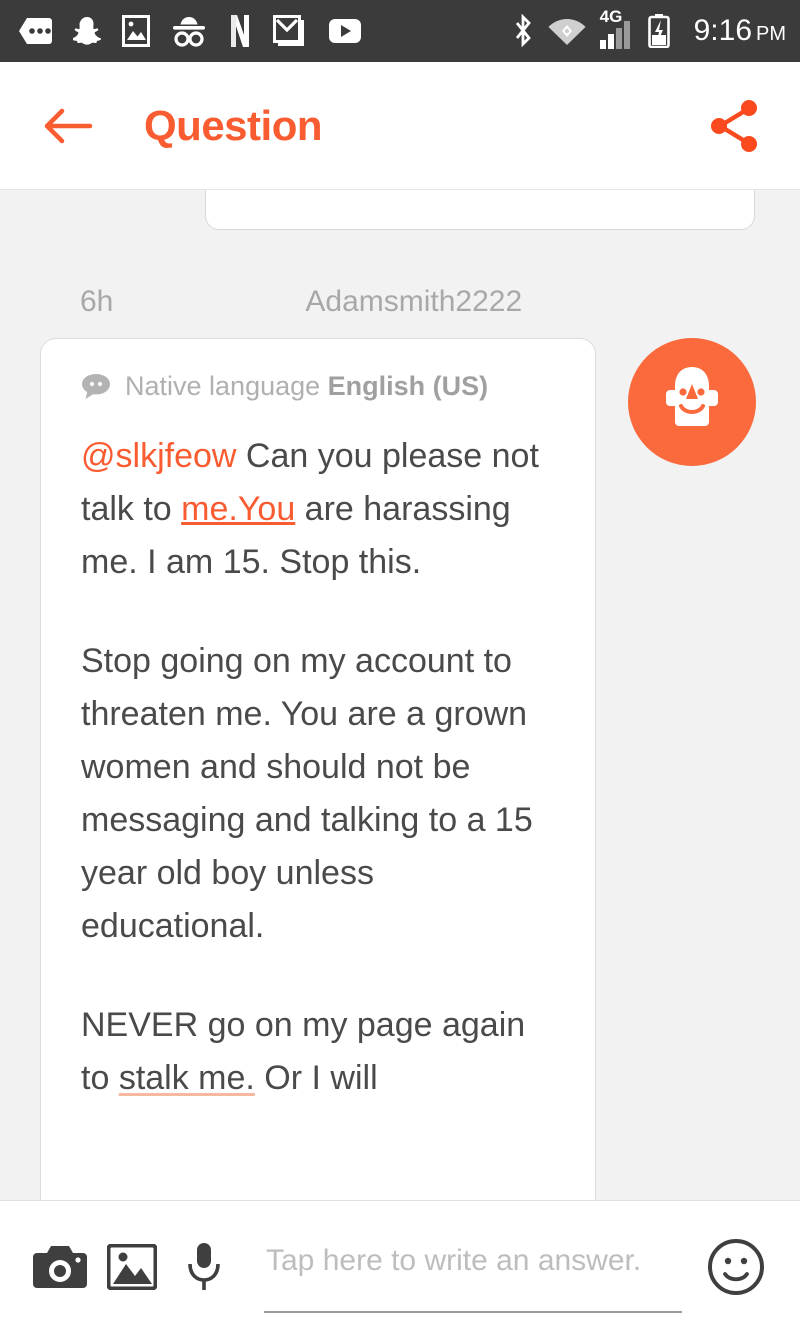 This screenshot has height=1333, width=800. Describe the element at coordinates (240, 31) in the screenshot. I see `netflix-icon` at that location.